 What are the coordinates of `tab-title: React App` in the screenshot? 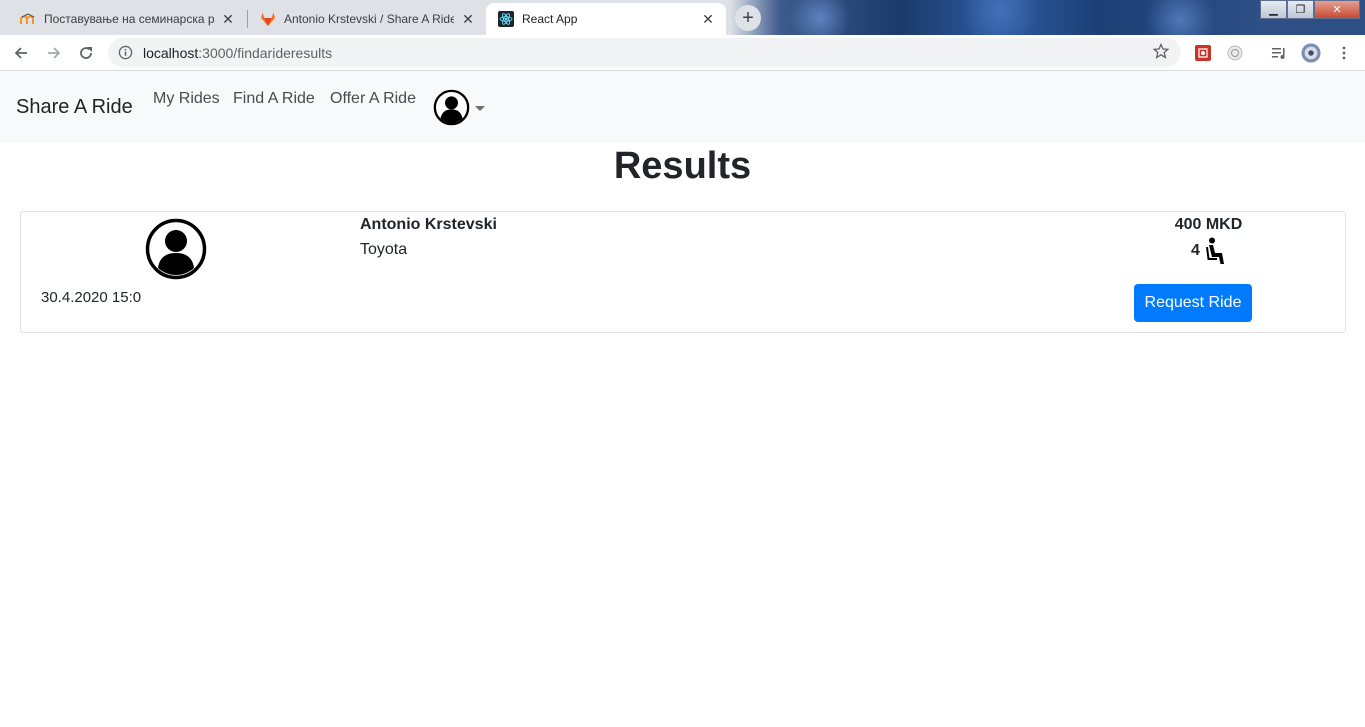 It's located at (550, 19).